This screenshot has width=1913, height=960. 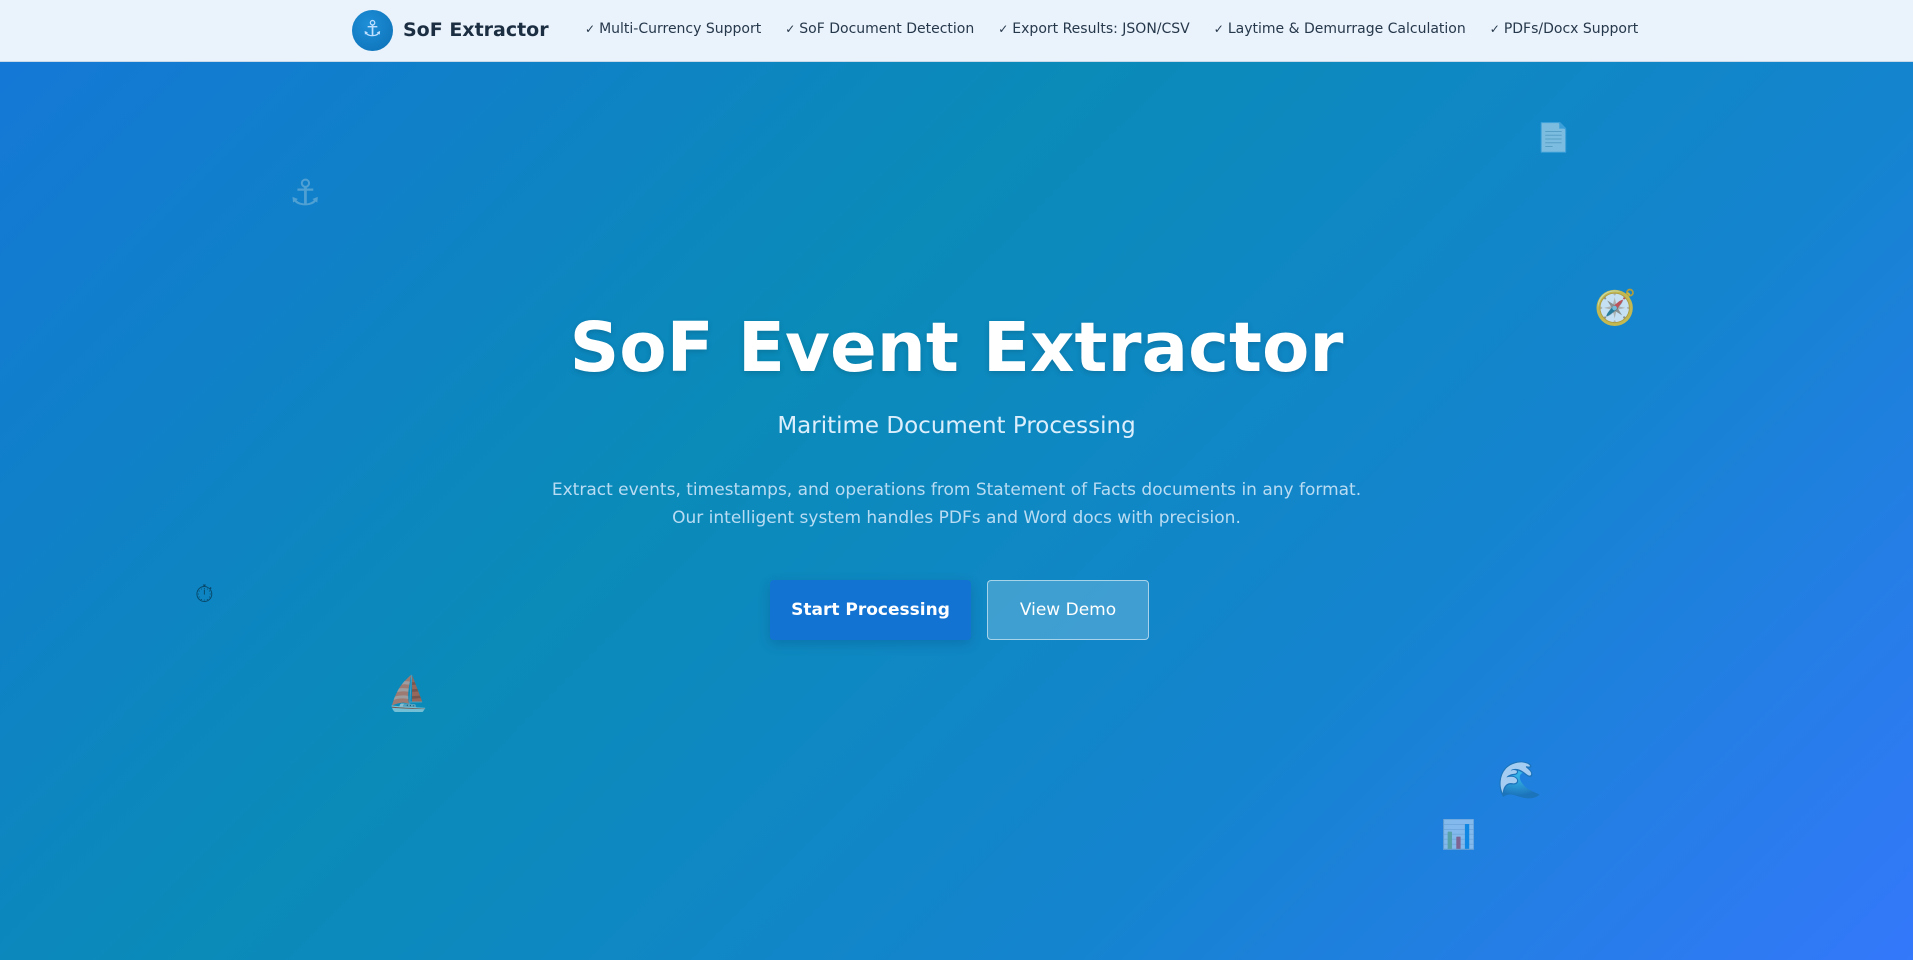 I want to click on sailboat-icon: ⛵, so click(x=408, y=694).